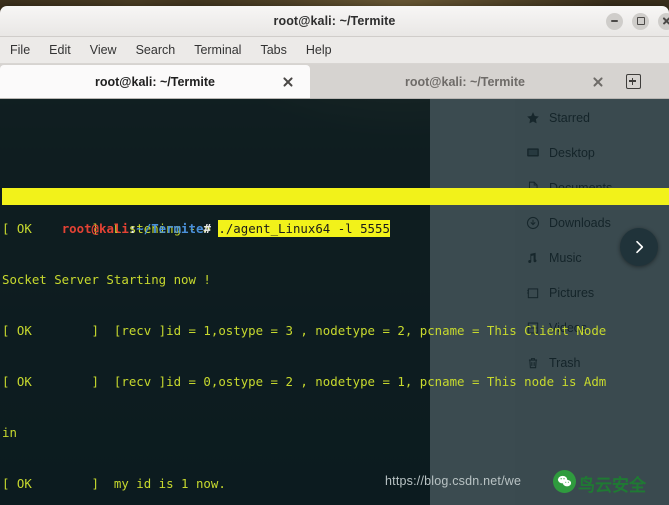 This screenshot has width=669, height=505. What do you see at coordinates (103, 50) in the screenshot?
I see `menu-view: View` at bounding box center [103, 50].